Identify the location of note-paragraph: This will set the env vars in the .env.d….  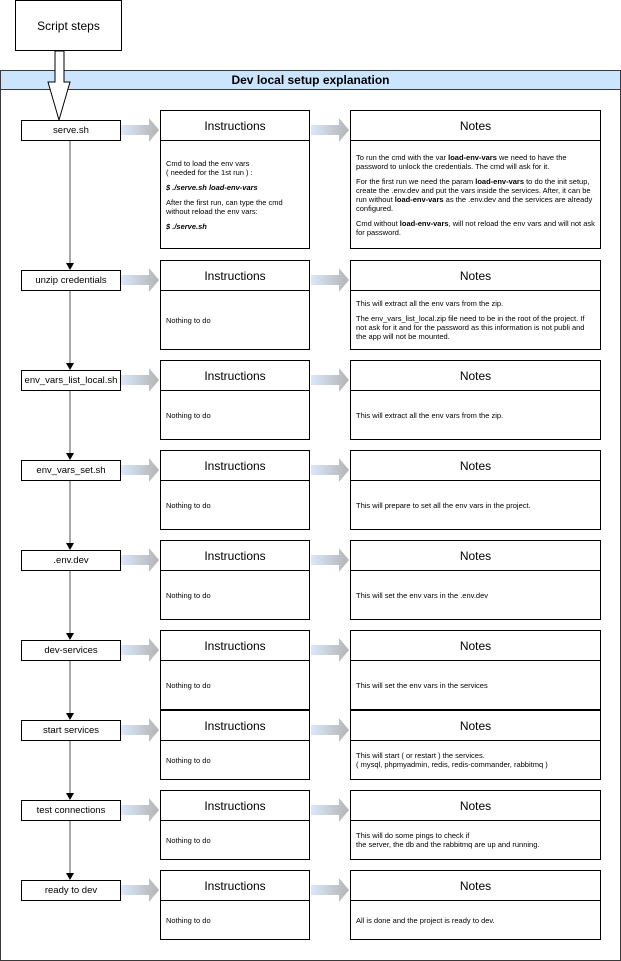
(476, 595).